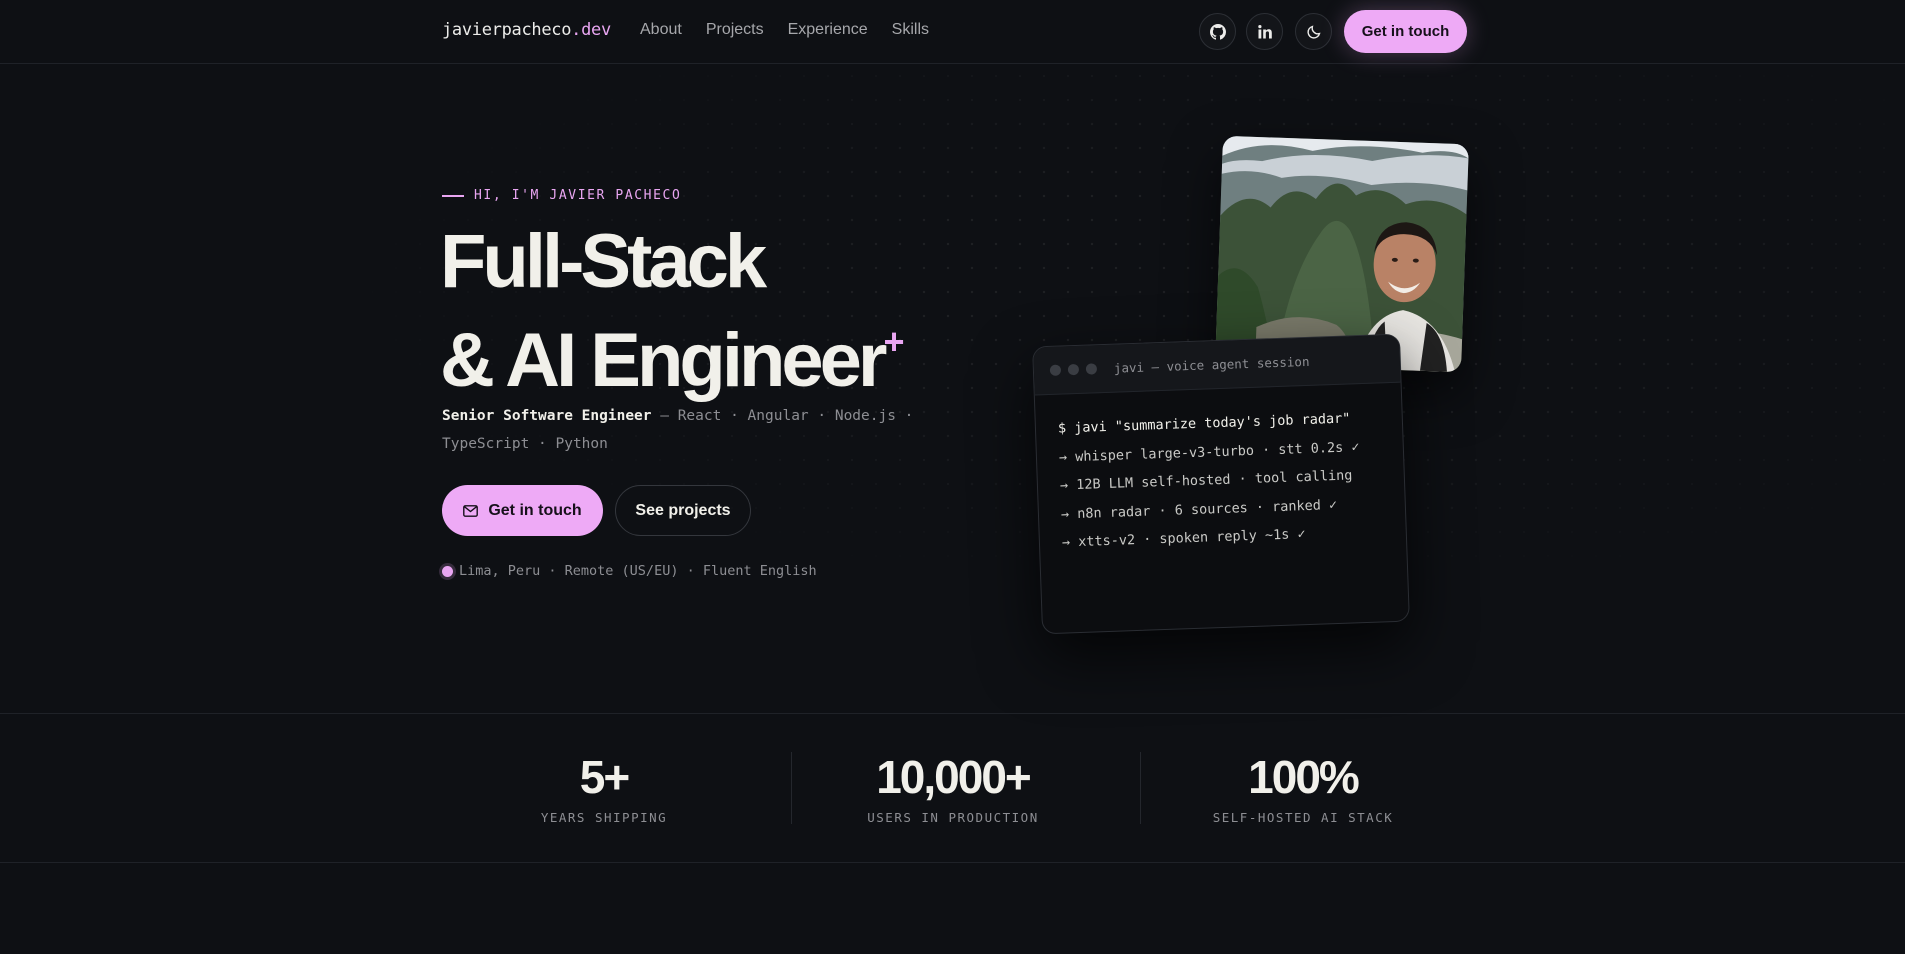 The image size is (1905, 954). What do you see at coordinates (953, 817) in the screenshot?
I see `stat-label: USERS IN PRODUCTION` at bounding box center [953, 817].